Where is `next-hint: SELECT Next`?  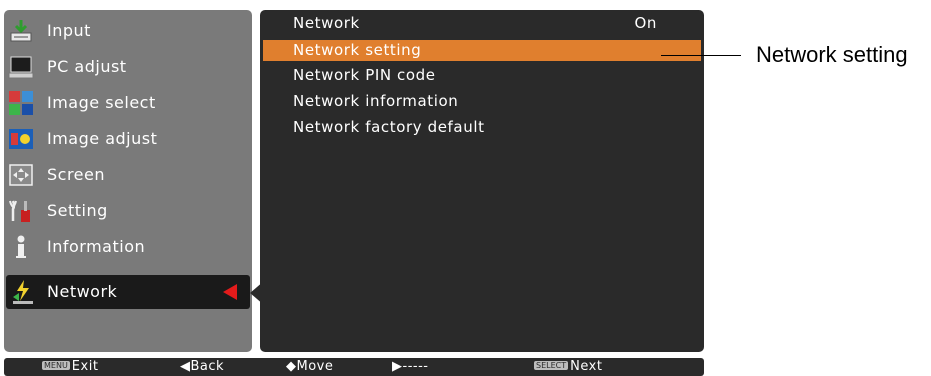 next-hint: SELECT Next is located at coordinates (568, 366).